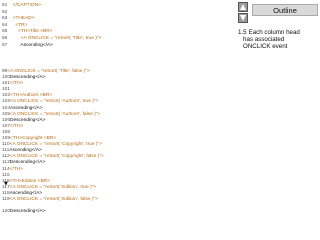 The height and width of the screenshot is (240, 320). Describe the element at coordinates (243, 18) in the screenshot. I see `down-arrow-icon` at that location.